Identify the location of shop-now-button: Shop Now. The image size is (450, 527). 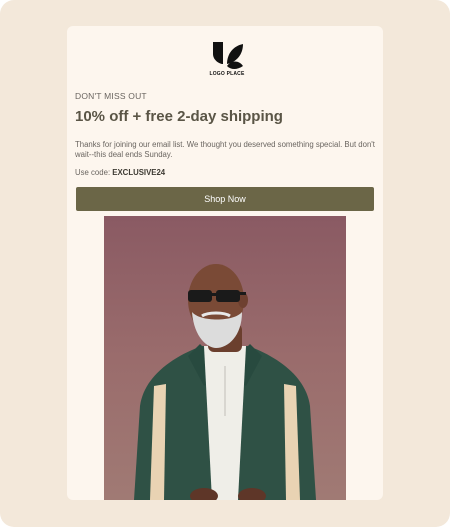
(225, 199).